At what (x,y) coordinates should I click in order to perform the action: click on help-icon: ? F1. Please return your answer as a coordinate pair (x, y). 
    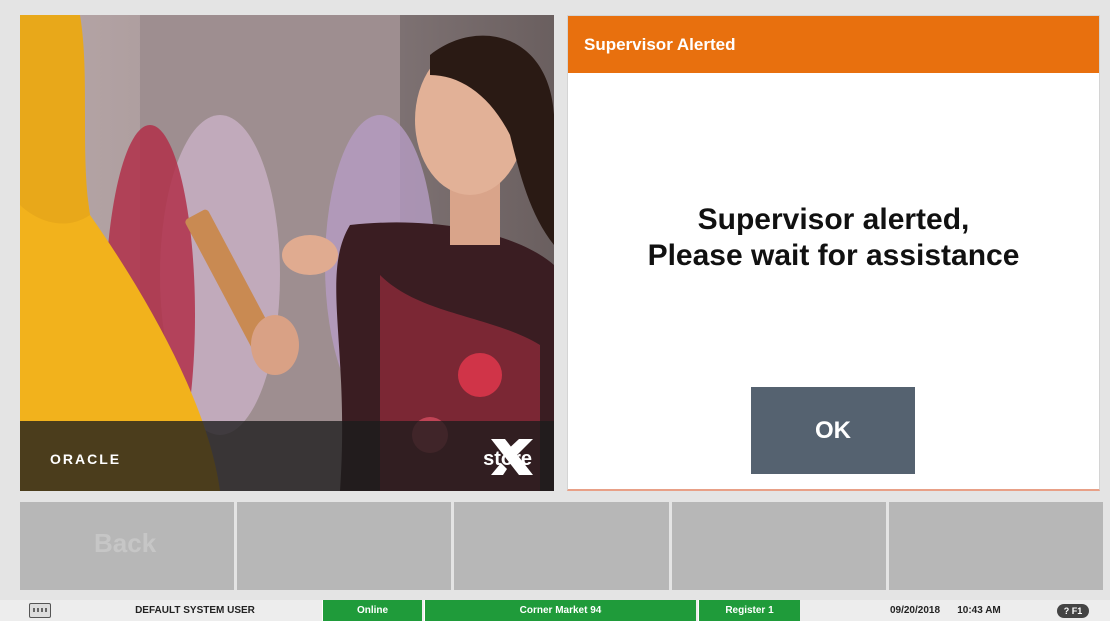
    Looking at the image, I should click on (1073, 610).